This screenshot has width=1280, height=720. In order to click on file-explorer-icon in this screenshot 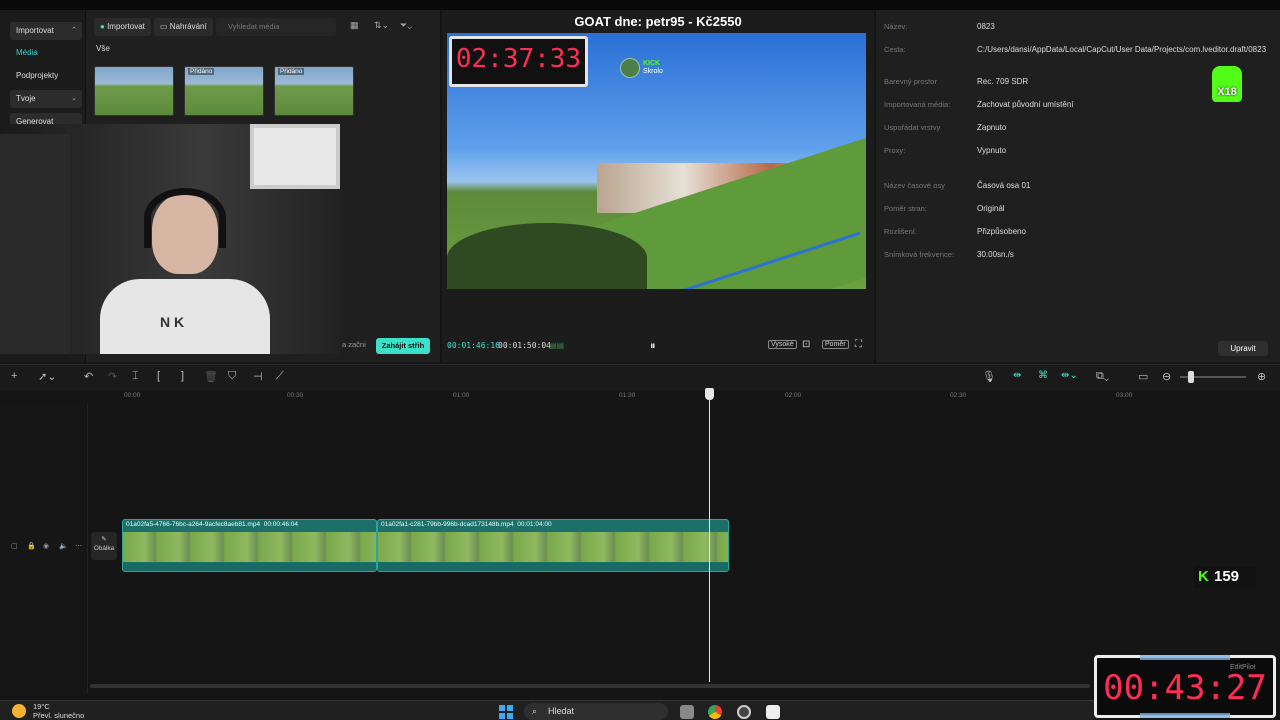, I will do `click(687, 712)`.